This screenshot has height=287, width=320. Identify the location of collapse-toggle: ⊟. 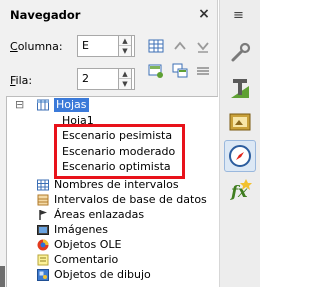
(19, 105).